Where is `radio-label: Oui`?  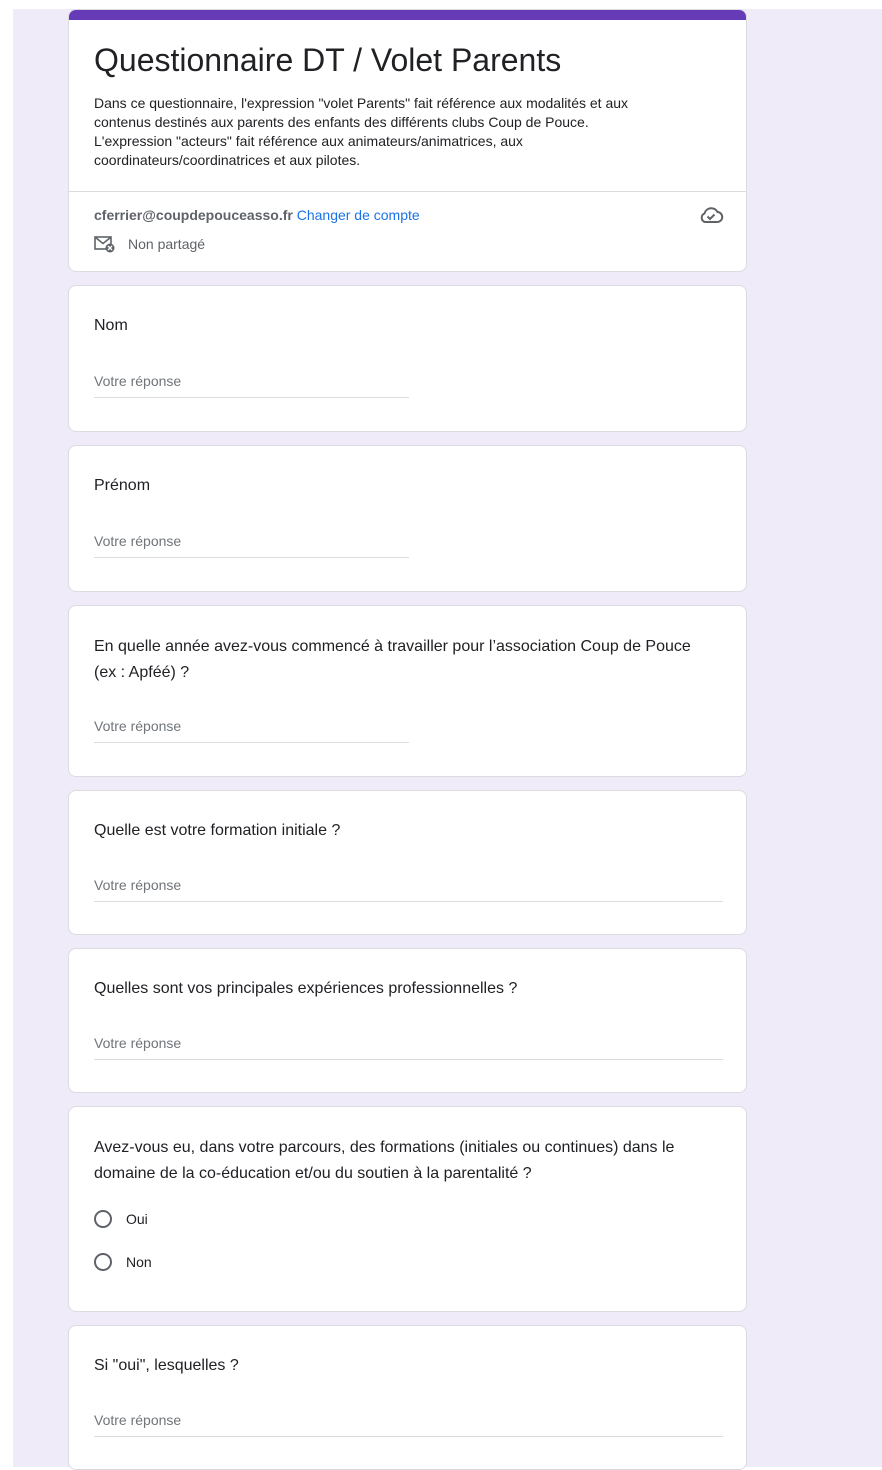
radio-label: Oui is located at coordinates (137, 1219).